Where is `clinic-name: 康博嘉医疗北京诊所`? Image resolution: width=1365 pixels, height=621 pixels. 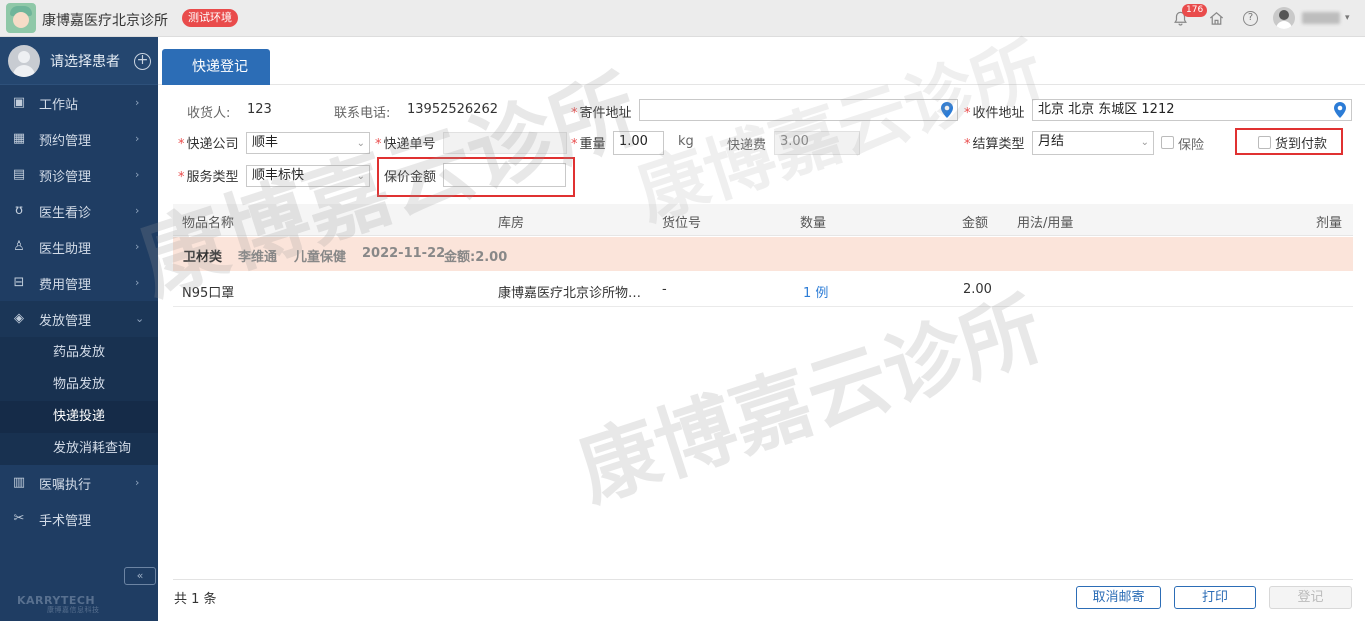
clinic-name: 康博嘉医疗北京诊所 is located at coordinates (105, 21).